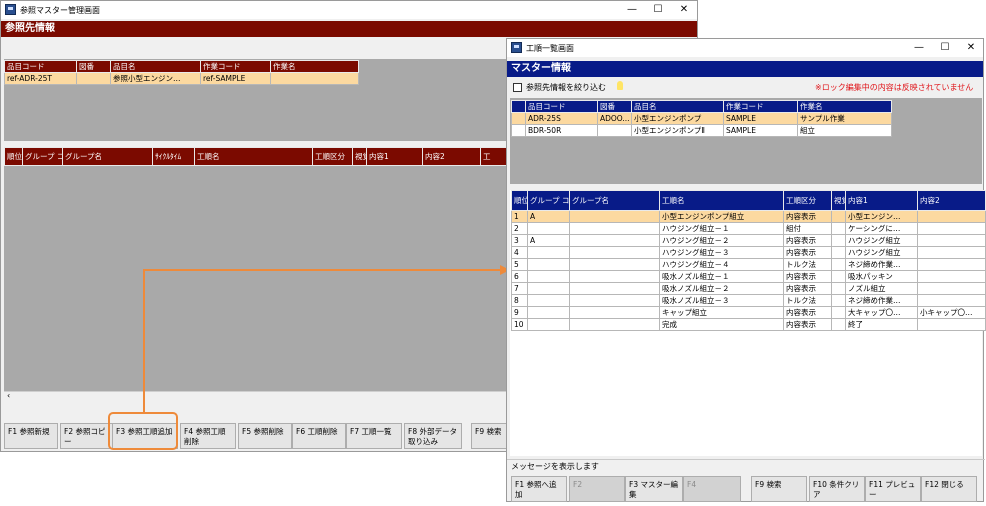 This screenshot has height=506, width=986. Describe the element at coordinates (677, 106) in the screenshot. I see `column-header: 品目名` at that location.